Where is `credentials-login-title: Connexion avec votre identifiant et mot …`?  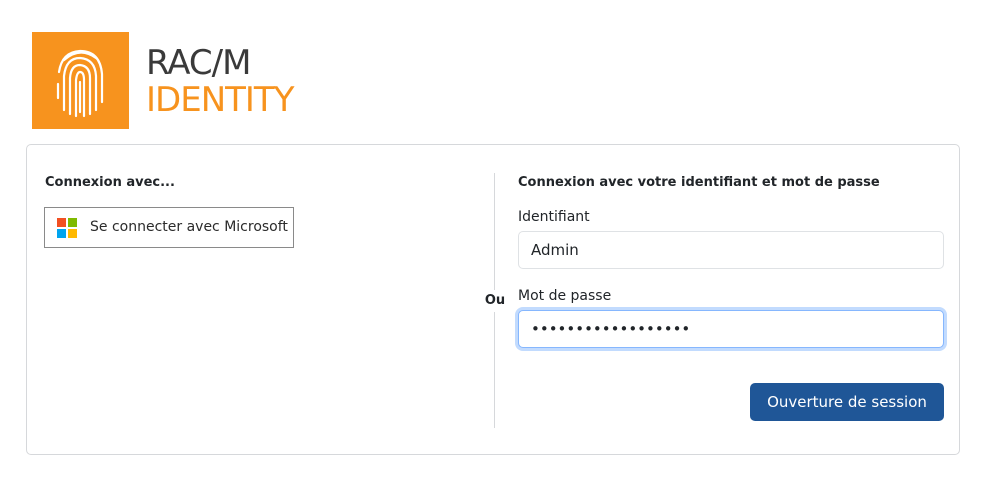
credentials-login-title: Connexion avec votre identifiant et mot … is located at coordinates (699, 182).